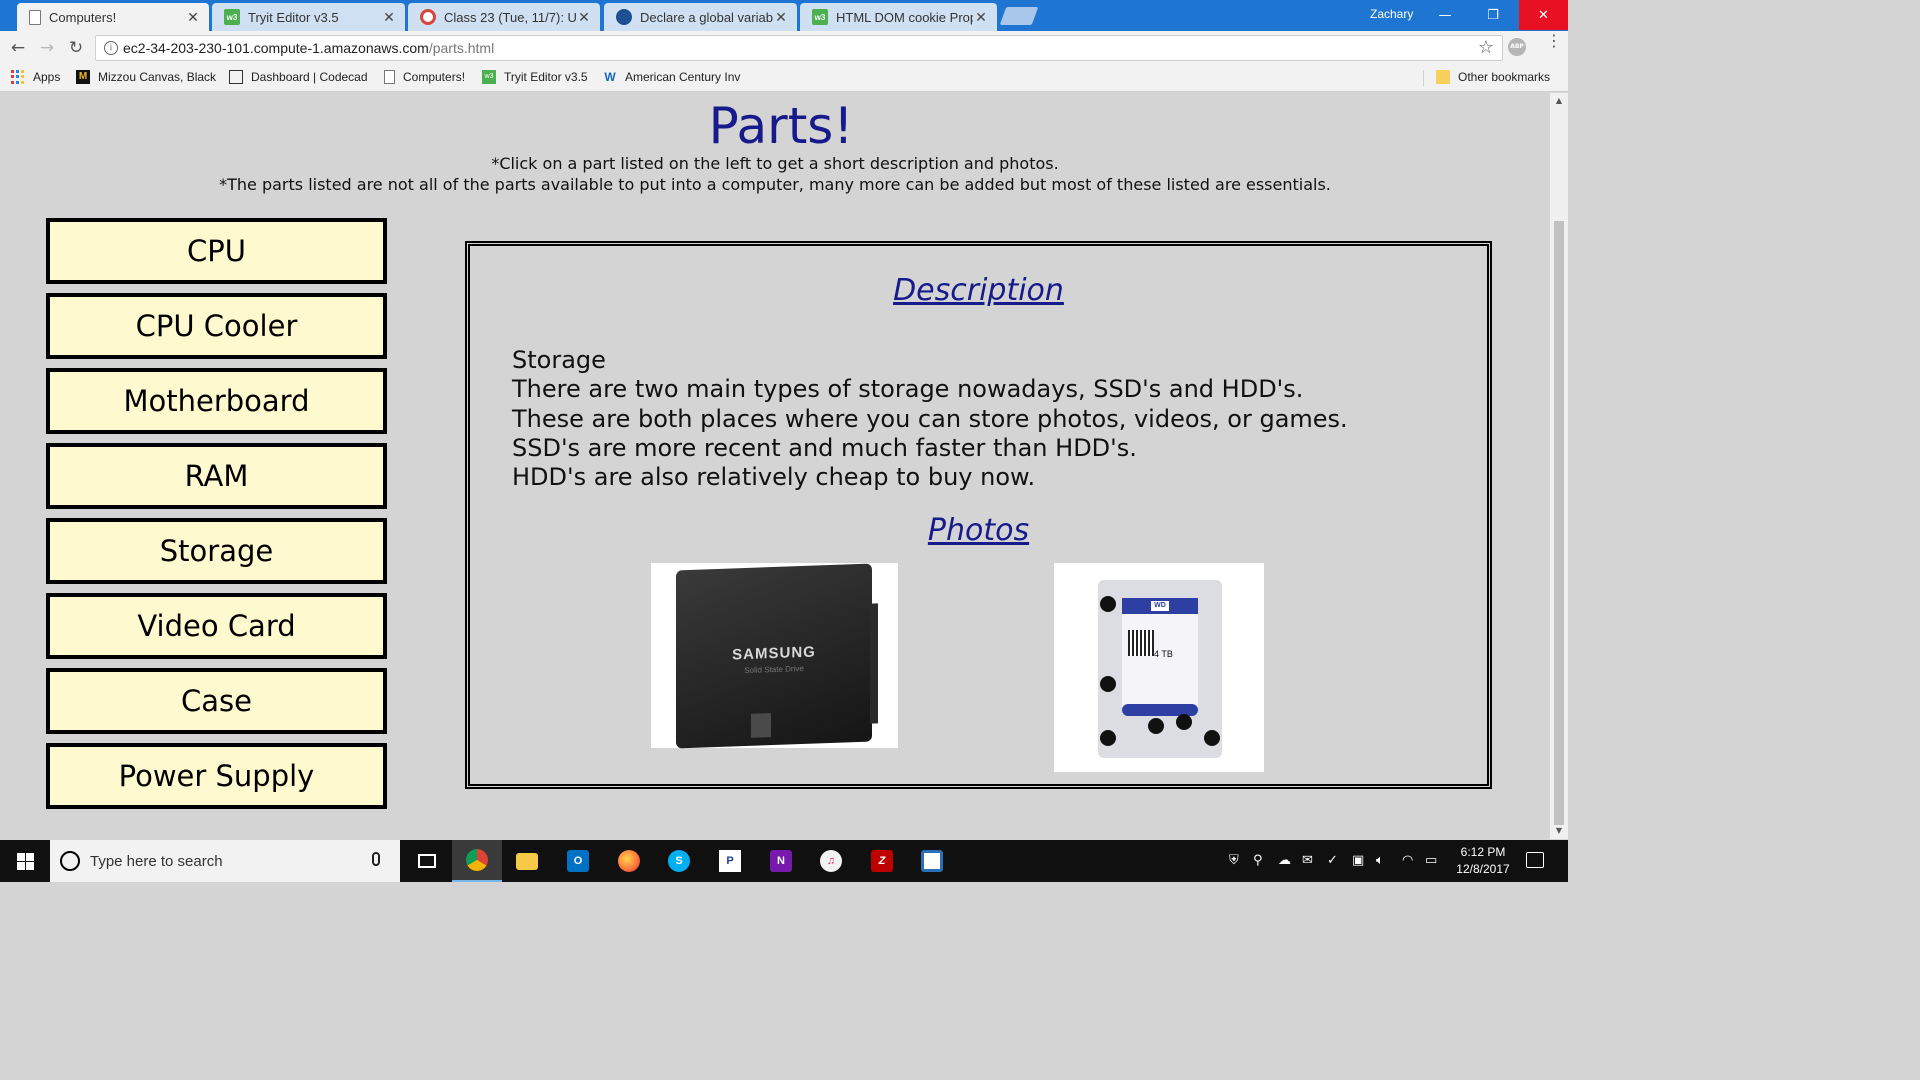  I want to click on start-button, so click(25, 861).